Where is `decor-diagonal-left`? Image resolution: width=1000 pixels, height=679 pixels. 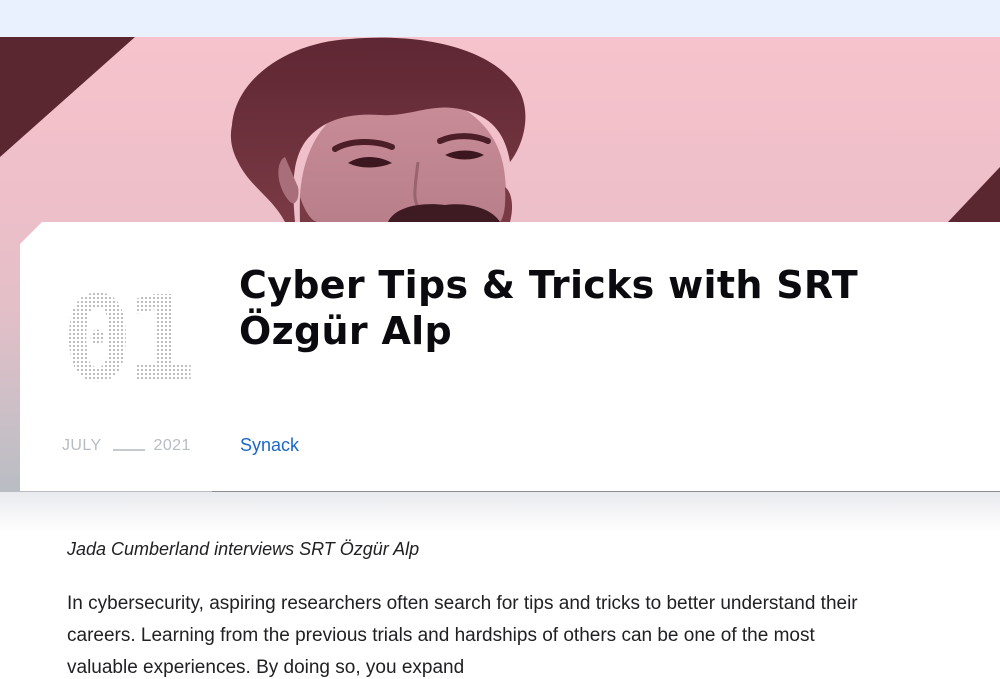
decor-diagonal-left is located at coordinates (67, 97).